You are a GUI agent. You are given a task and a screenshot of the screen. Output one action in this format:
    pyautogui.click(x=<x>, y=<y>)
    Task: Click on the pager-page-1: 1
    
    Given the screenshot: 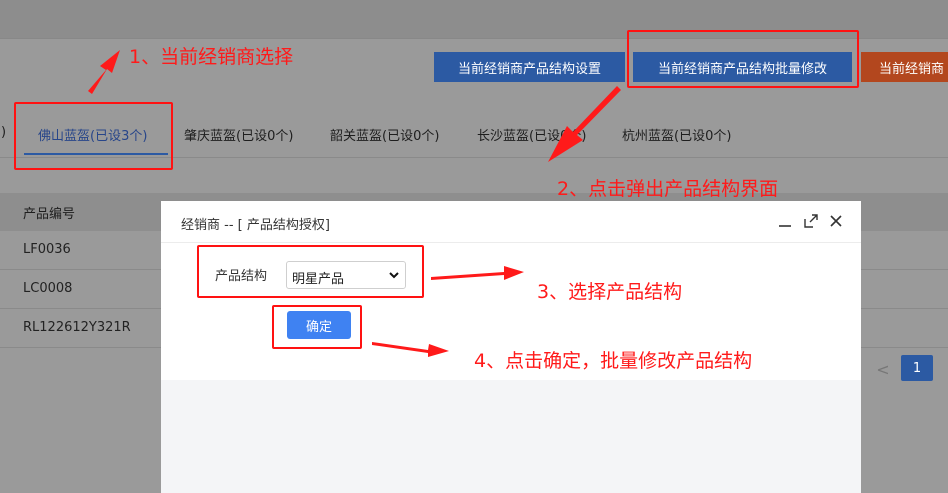 What is the action you would take?
    pyautogui.click(x=917, y=368)
    